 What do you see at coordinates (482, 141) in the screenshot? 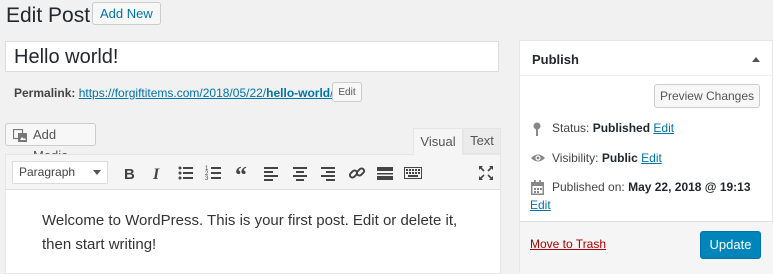
I see `tab-text: Text` at bounding box center [482, 141].